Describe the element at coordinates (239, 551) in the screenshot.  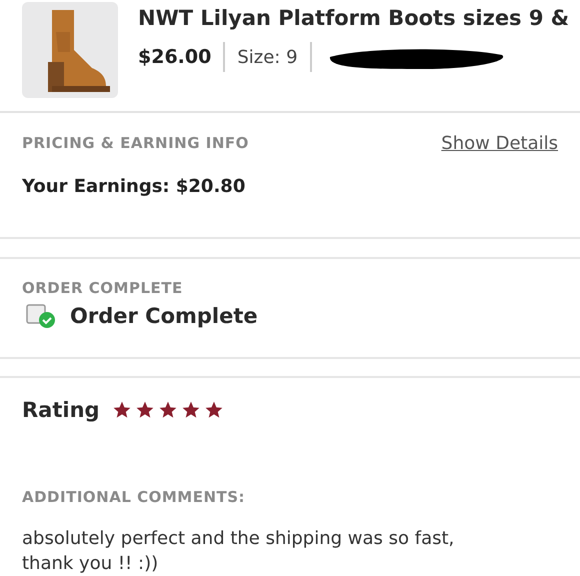
I see `comment-text: absolutely perfect and the shipping was so fast, thank you !! :))` at that location.